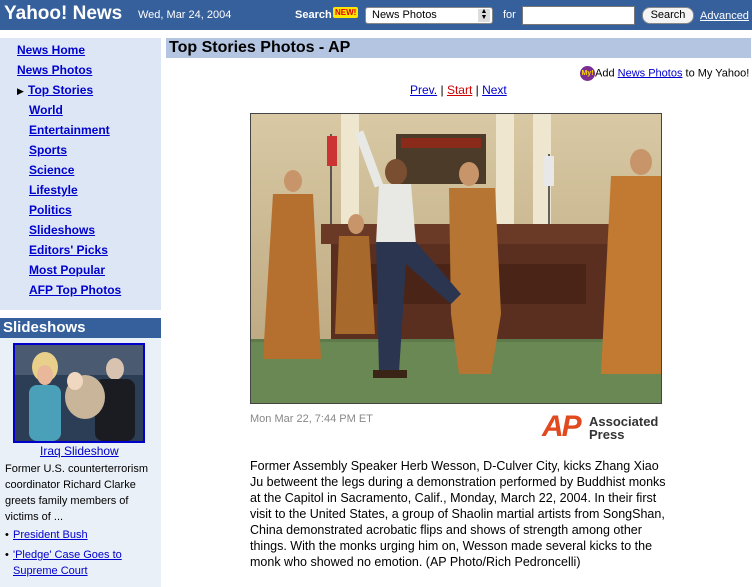 The width and height of the screenshot is (752, 587). What do you see at coordinates (79, 451) in the screenshot?
I see `iraq-slideshow-link: Iraq Slideshow` at bounding box center [79, 451].